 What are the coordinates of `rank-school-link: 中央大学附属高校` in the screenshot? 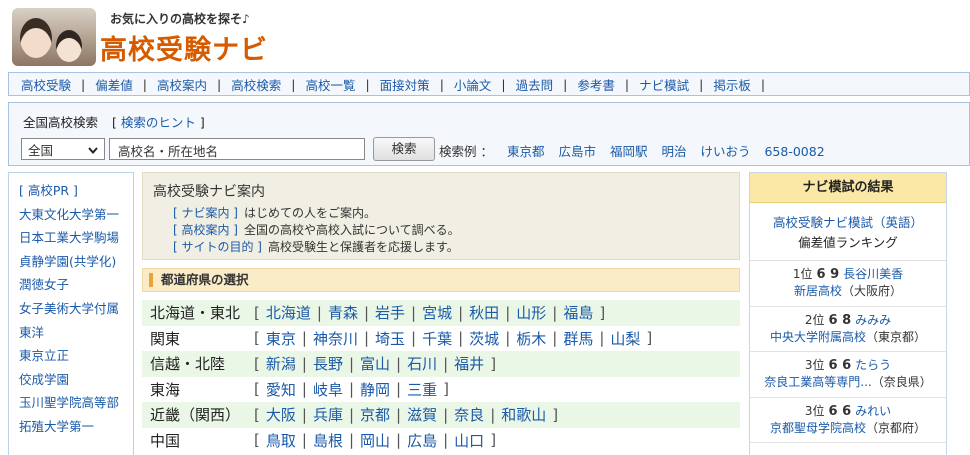 It's located at (818, 337).